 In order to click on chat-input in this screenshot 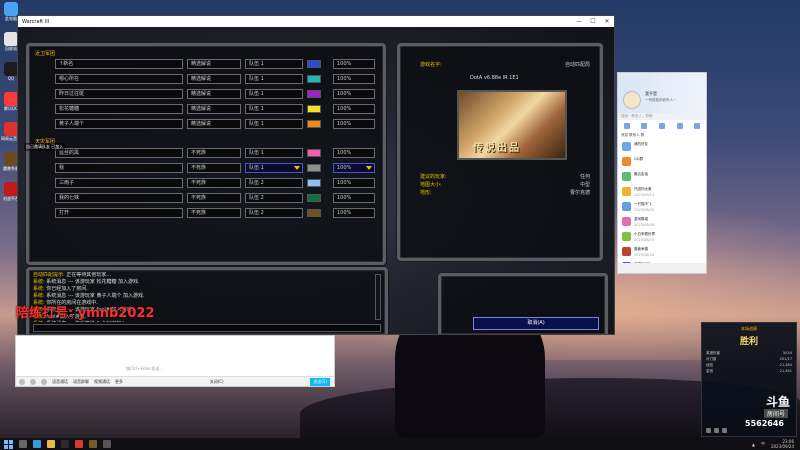, I will do `click(207, 328)`.